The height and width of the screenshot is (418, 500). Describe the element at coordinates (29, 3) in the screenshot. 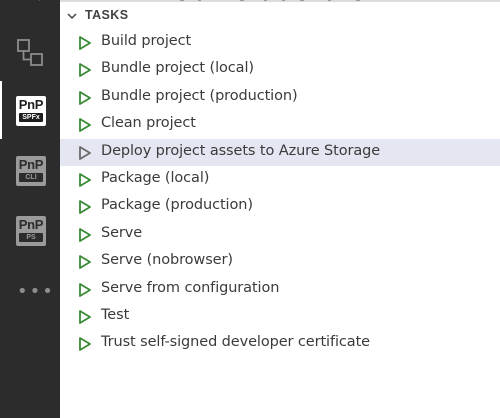

I see `partial-top-icon` at that location.